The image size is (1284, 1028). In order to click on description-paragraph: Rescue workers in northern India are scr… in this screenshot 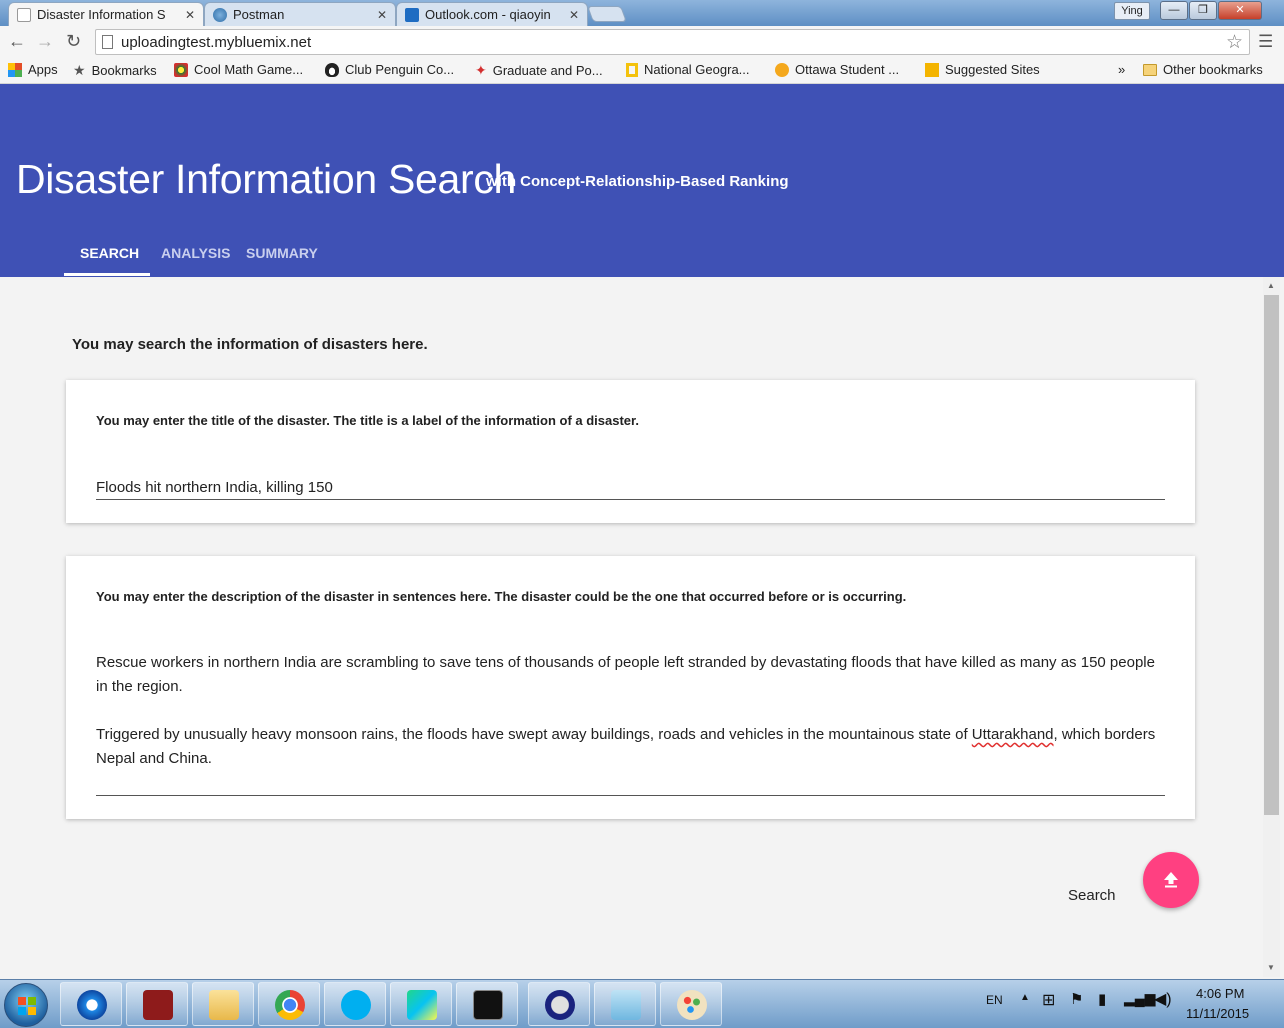, I will do `click(625, 674)`.